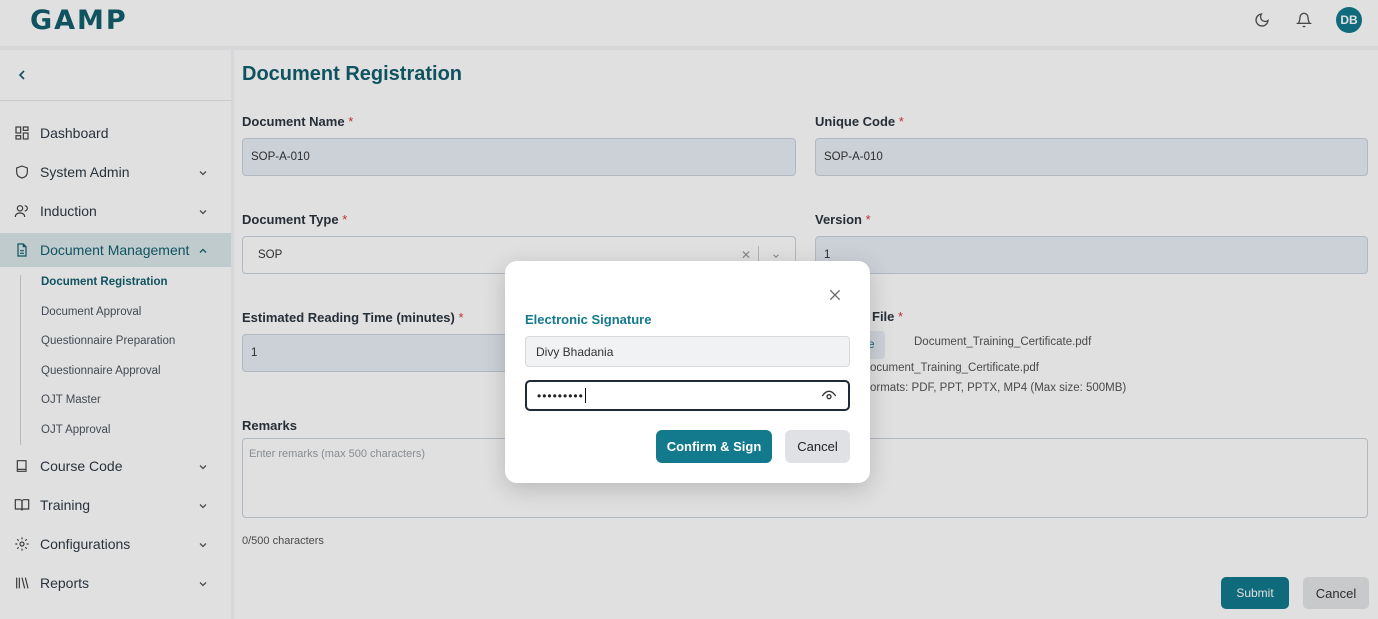 Image resolution: width=1378 pixels, height=619 pixels. What do you see at coordinates (817, 446) in the screenshot?
I see `modal-cancel-button: Cancel` at bounding box center [817, 446].